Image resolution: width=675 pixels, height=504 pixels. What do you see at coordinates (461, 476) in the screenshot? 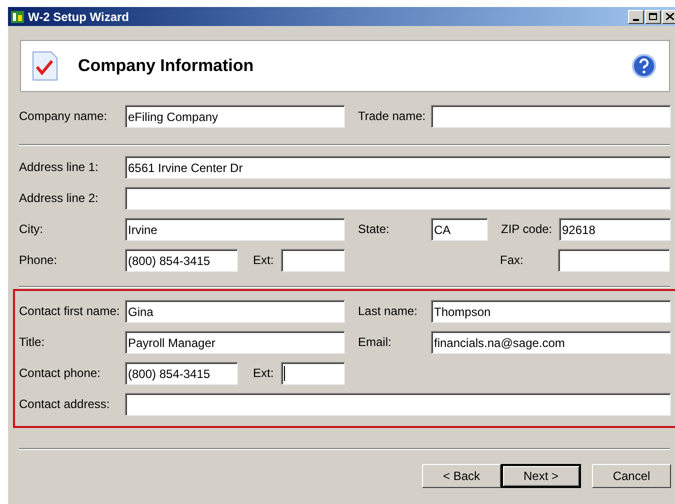
I see `wizard-button: < Back` at bounding box center [461, 476].